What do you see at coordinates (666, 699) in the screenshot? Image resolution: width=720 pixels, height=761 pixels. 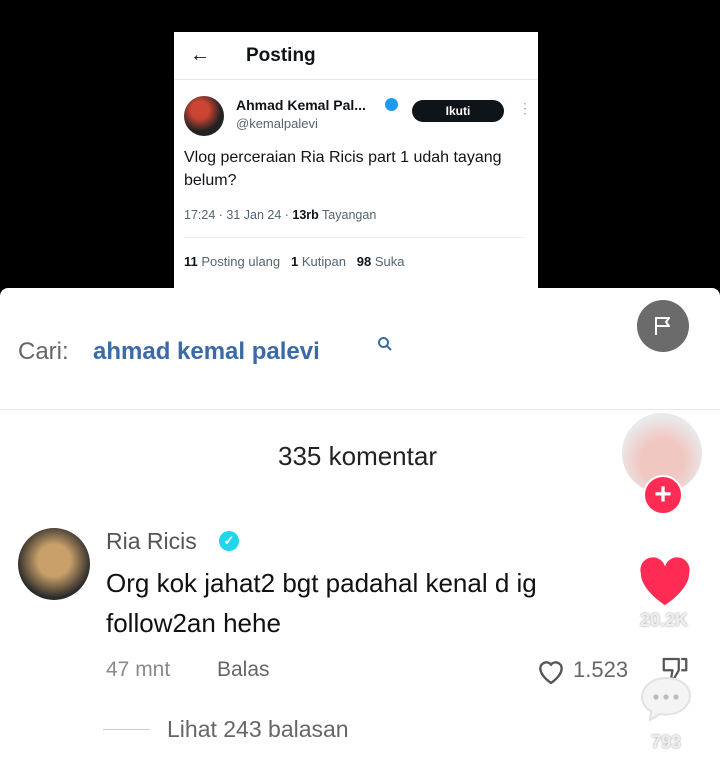 I see `comment-bubble-icon` at bounding box center [666, 699].